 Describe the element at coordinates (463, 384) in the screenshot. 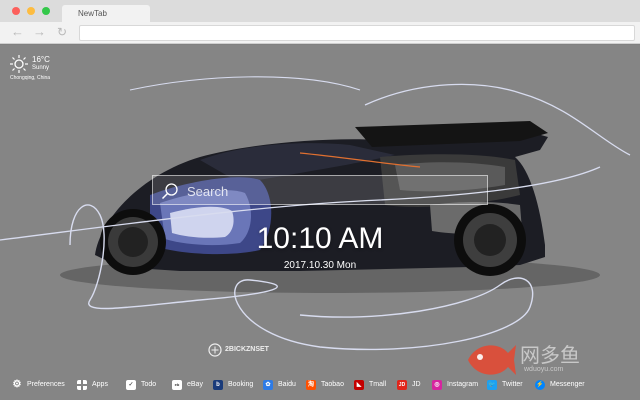

I see `instagram-label: Instagram` at that location.